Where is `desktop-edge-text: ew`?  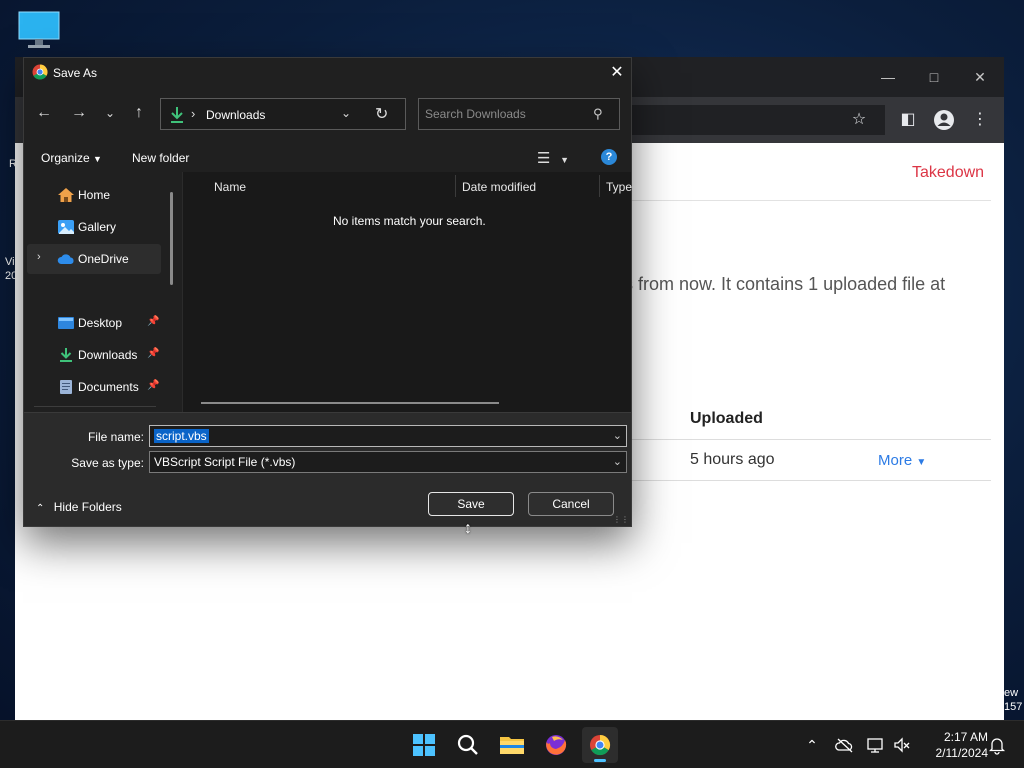 desktop-edge-text: ew is located at coordinates (1011, 693).